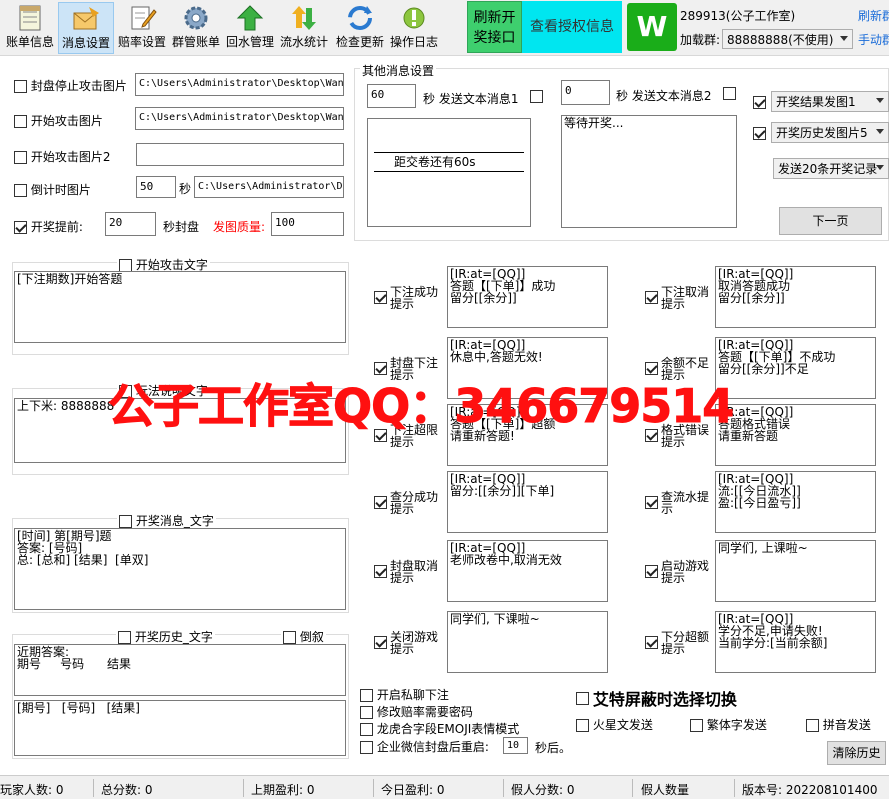 The height and width of the screenshot is (799, 889). What do you see at coordinates (303, 636) in the screenshot?
I see `reverse-order-checkbox: 倒叙` at bounding box center [303, 636].